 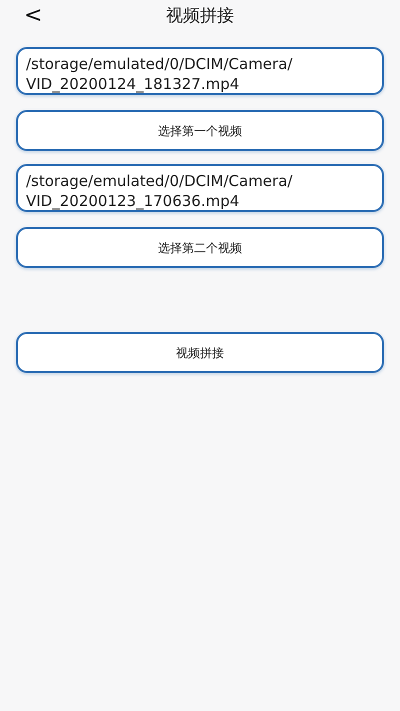 I want to click on file-path-text: /storage/emulated/0/DCIM/Camera/ VID_20200123_170636.mp4, so click(x=200, y=188).